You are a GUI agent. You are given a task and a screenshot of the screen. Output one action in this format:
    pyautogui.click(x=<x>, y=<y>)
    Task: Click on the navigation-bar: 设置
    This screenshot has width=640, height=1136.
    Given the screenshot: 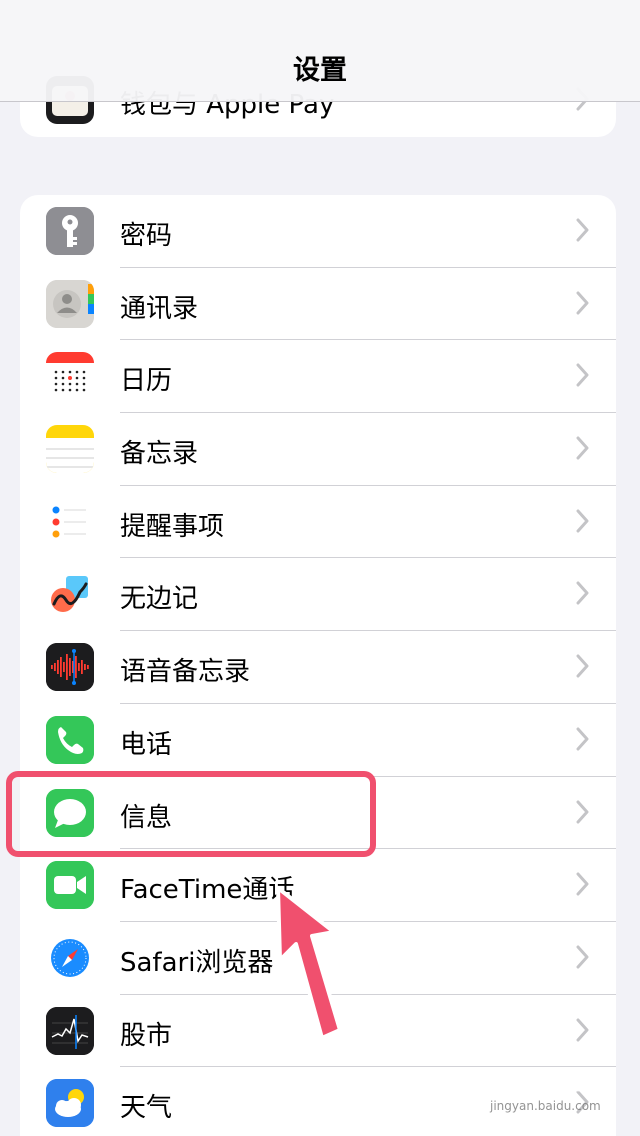 What is the action you would take?
    pyautogui.click(x=320, y=51)
    